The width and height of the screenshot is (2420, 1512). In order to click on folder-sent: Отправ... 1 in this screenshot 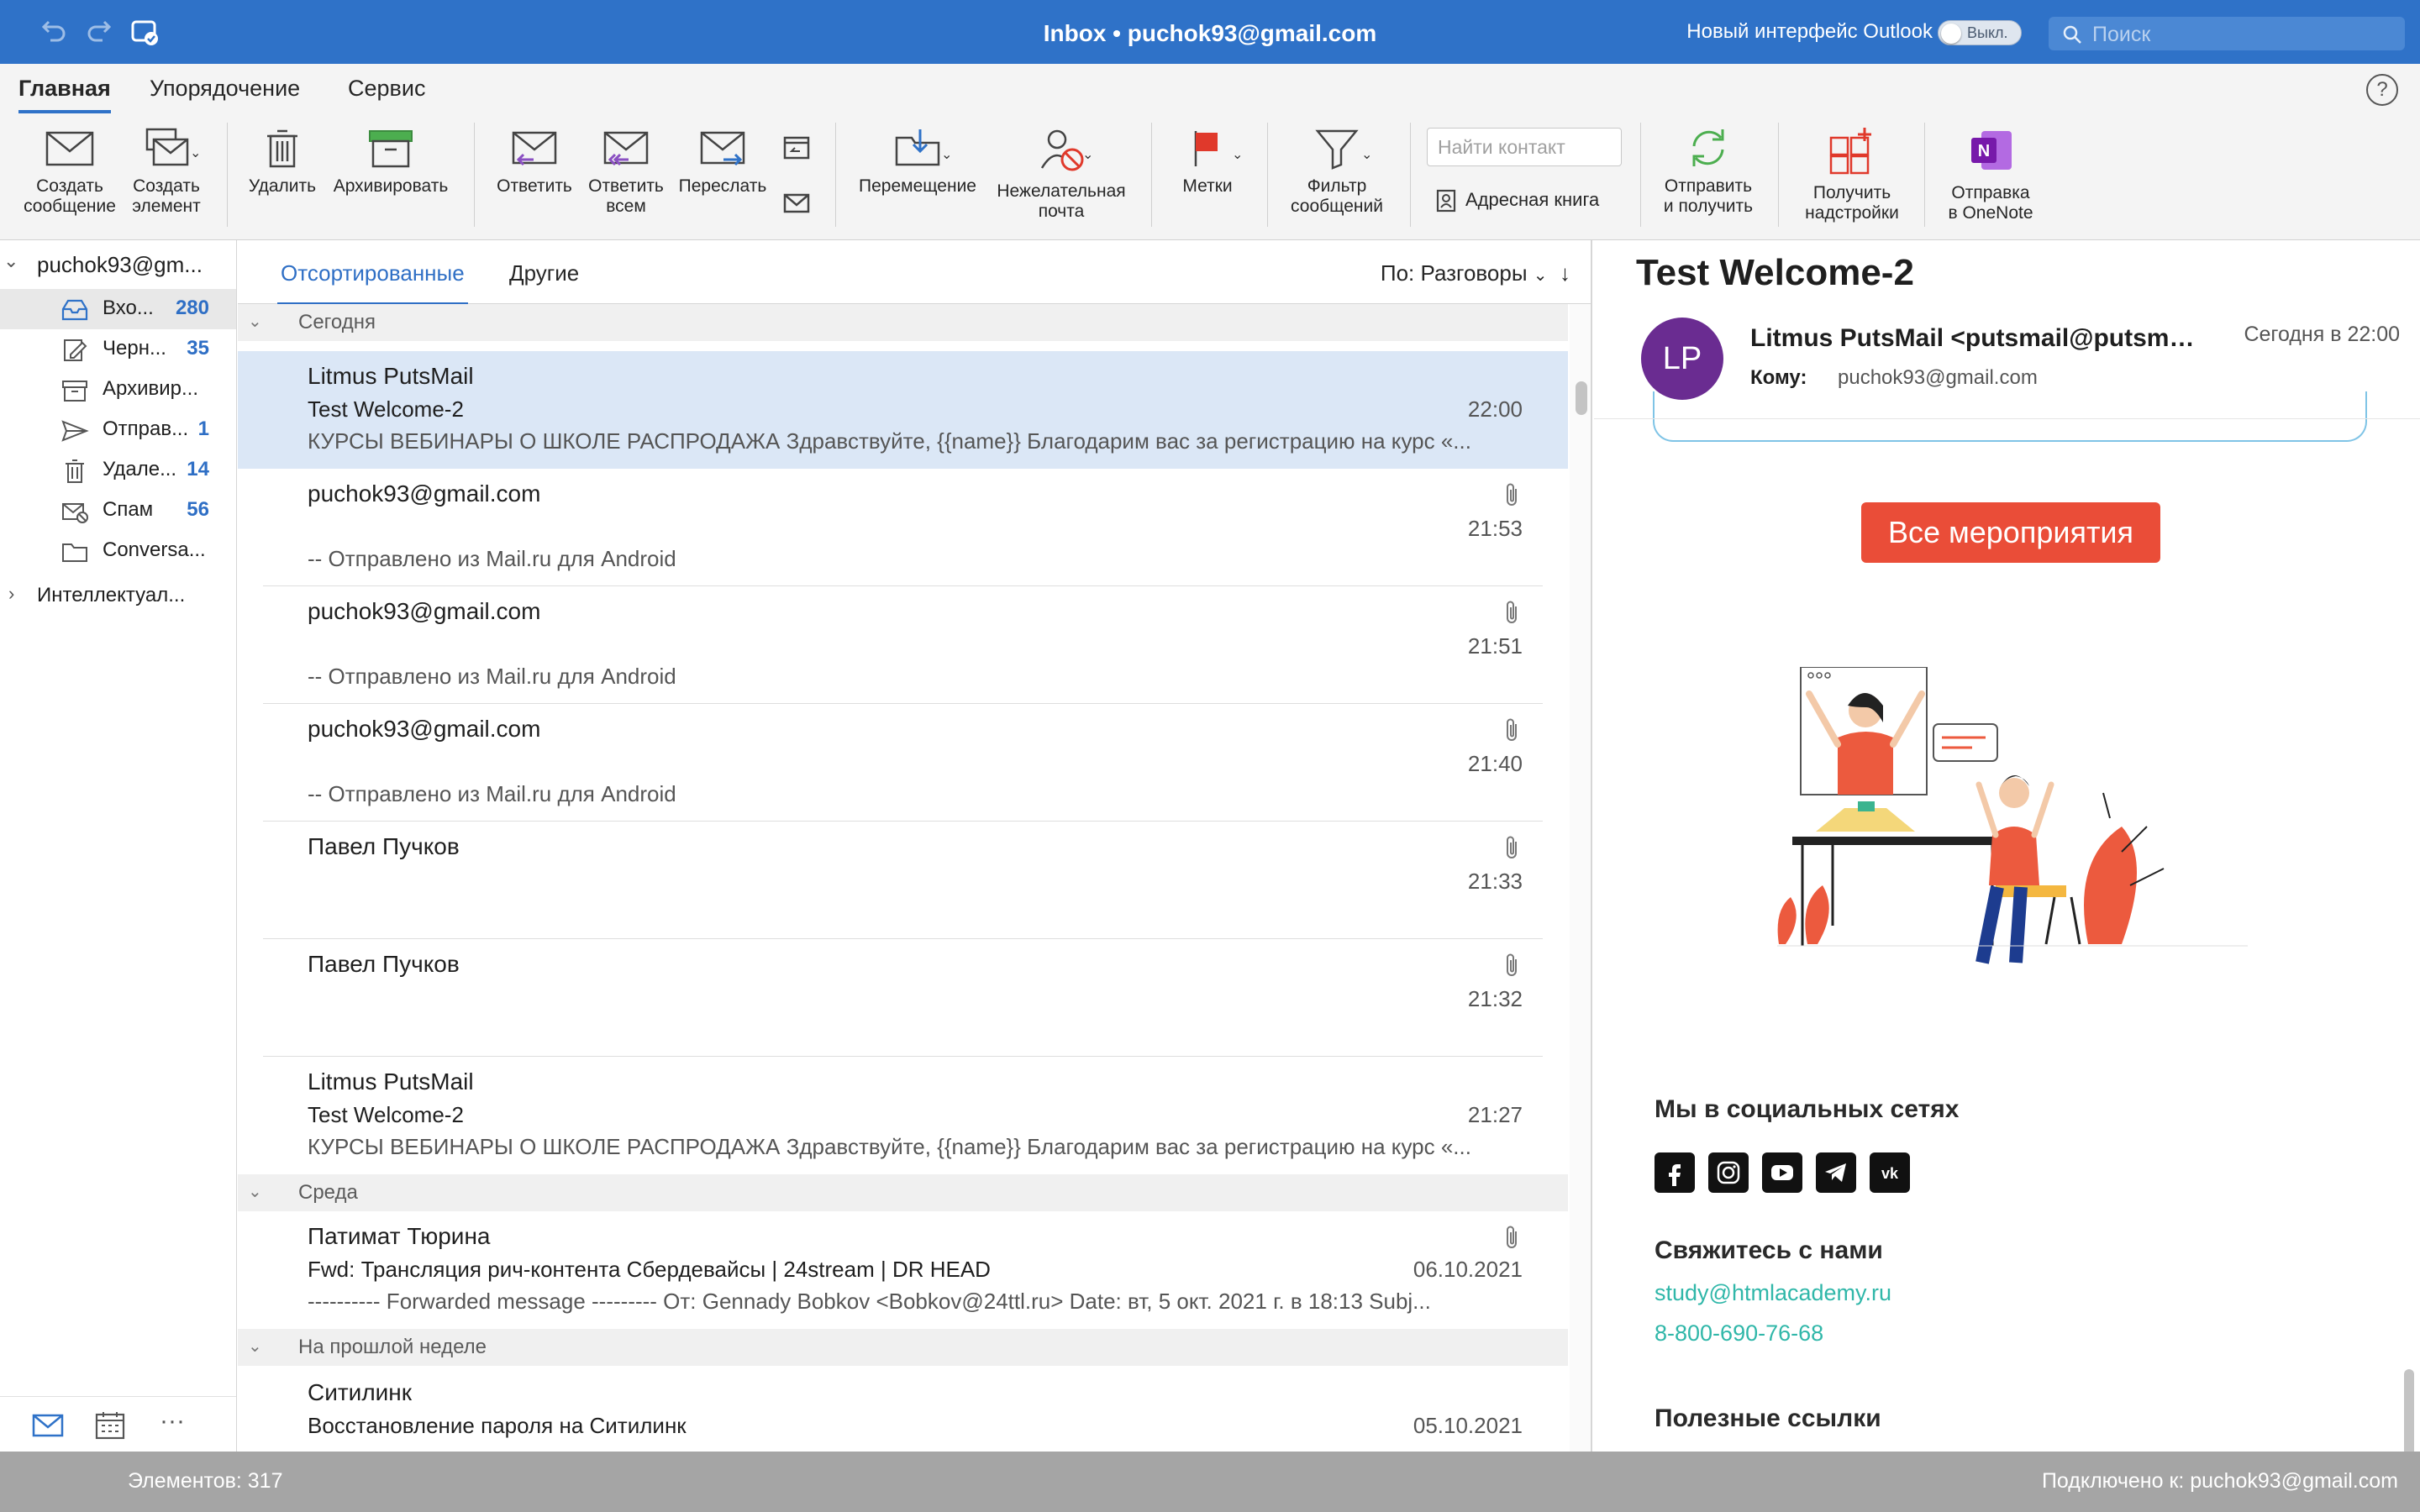, I will do `click(118, 430)`.